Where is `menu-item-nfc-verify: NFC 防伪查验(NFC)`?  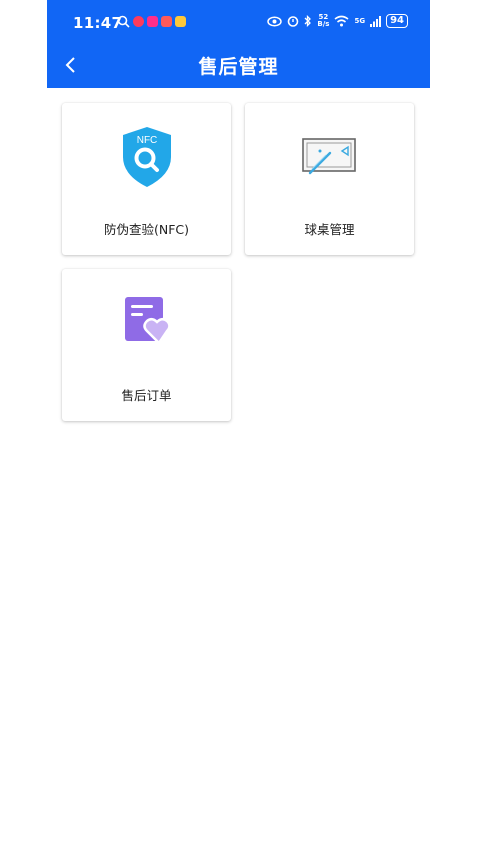
menu-item-nfc-verify: NFC 防伪查验(NFC) is located at coordinates (146, 179).